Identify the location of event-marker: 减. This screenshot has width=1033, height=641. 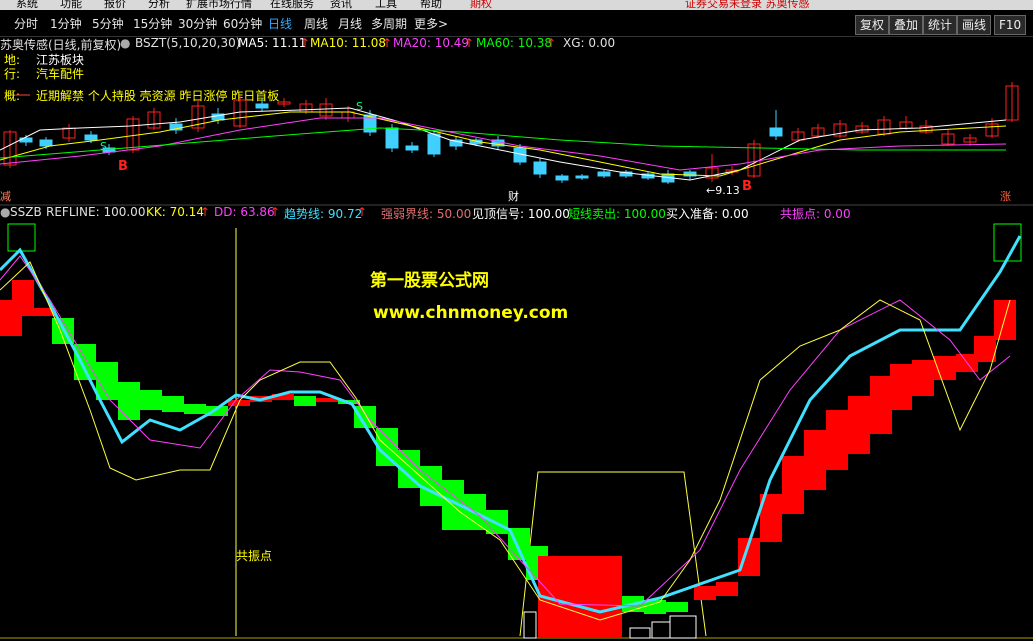
(5, 196).